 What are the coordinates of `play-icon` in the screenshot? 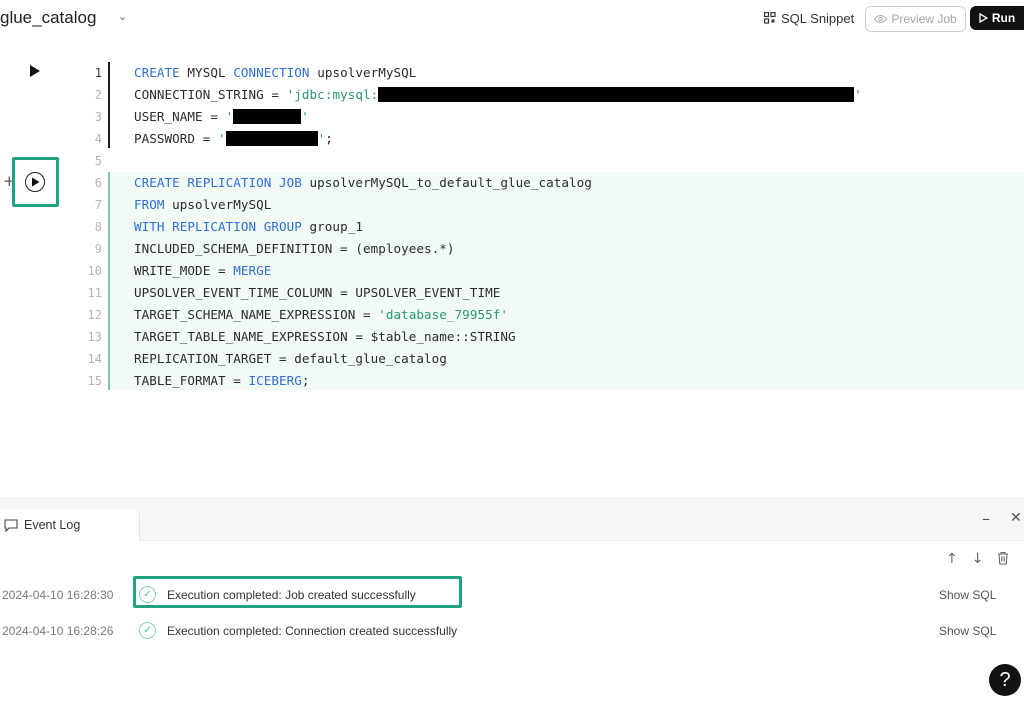 It's located at (983, 18).